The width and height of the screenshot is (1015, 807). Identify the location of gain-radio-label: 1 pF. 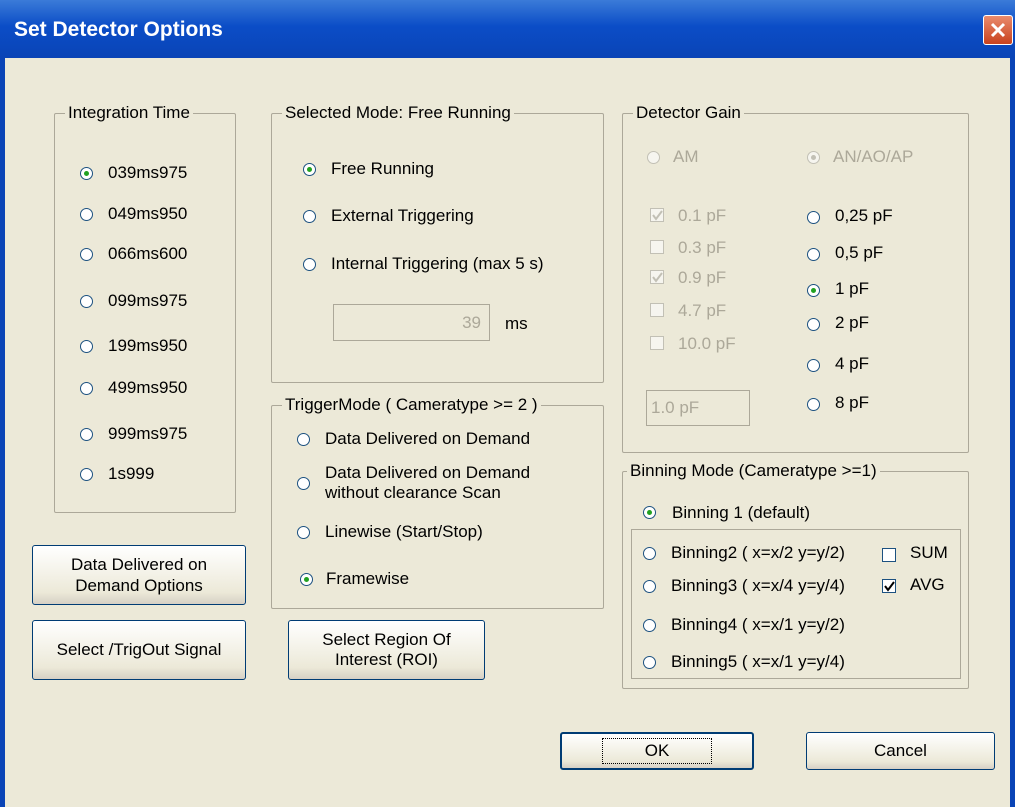
(852, 288).